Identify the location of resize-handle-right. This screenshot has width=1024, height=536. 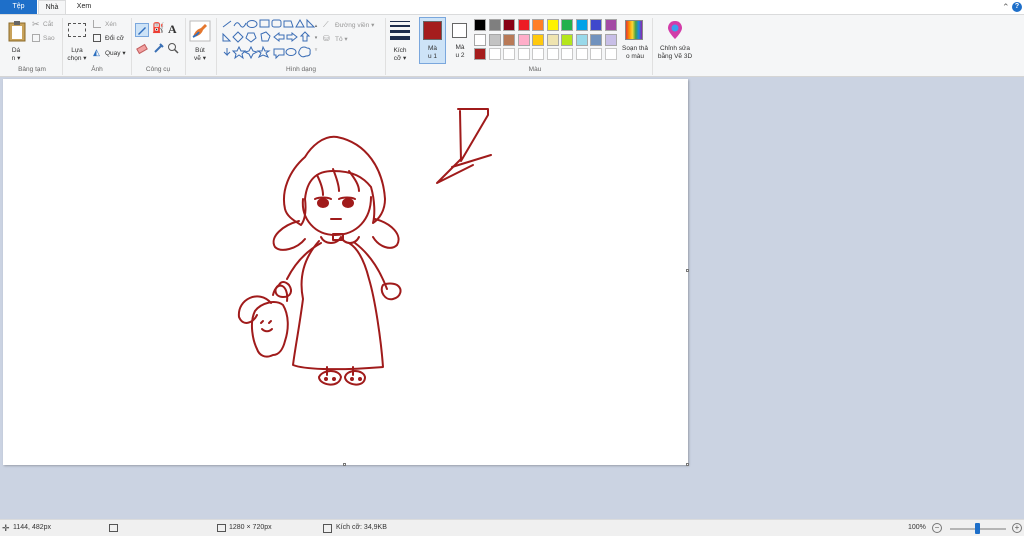
(687, 270).